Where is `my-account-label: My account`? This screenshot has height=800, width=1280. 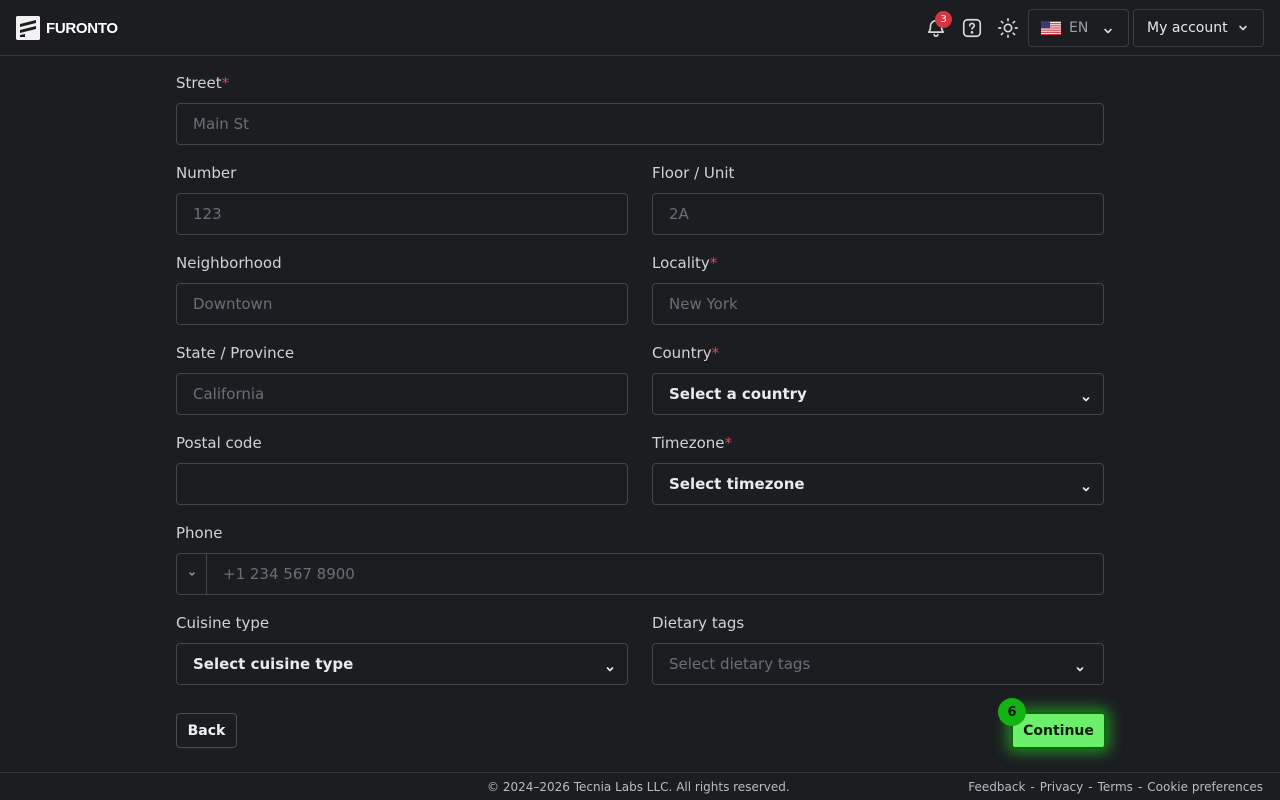 my-account-label: My account is located at coordinates (1187, 28).